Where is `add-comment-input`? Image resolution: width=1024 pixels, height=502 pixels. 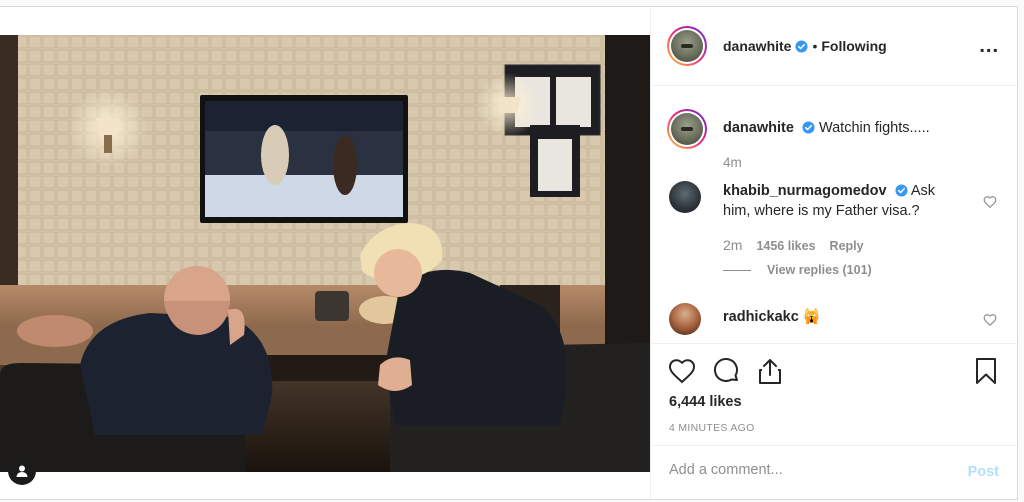 add-comment-input is located at coordinates (804, 470).